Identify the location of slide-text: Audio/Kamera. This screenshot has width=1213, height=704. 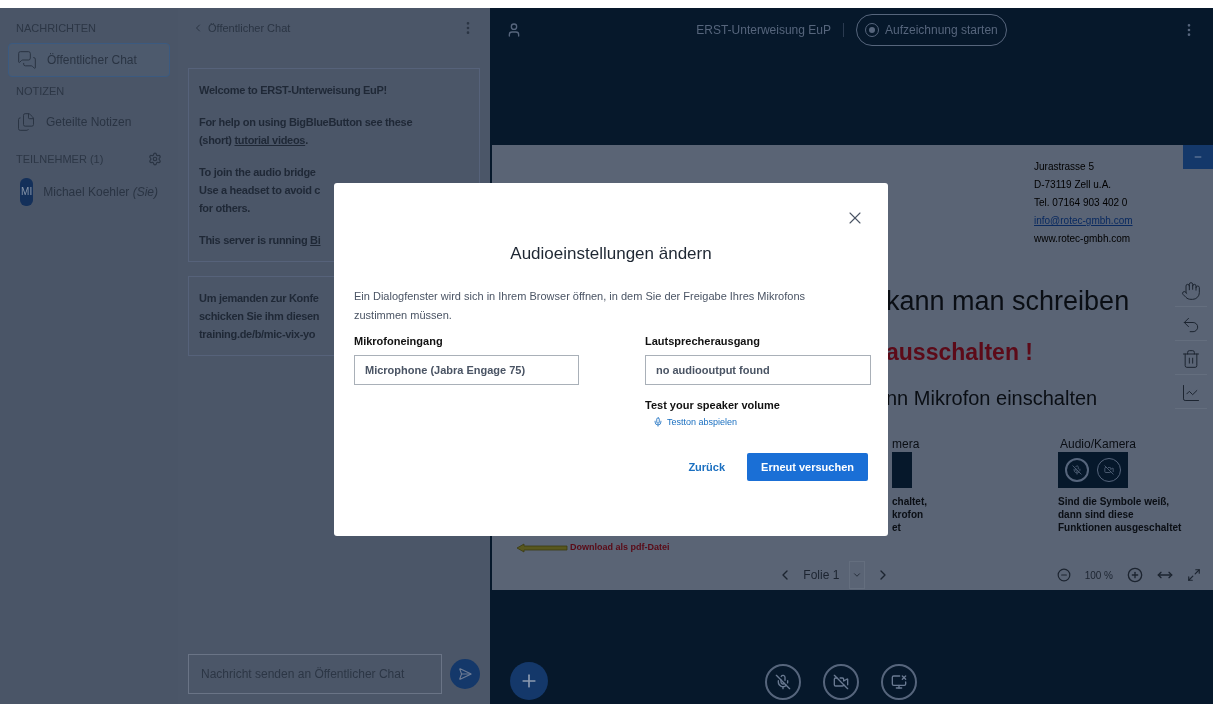
(1098, 444).